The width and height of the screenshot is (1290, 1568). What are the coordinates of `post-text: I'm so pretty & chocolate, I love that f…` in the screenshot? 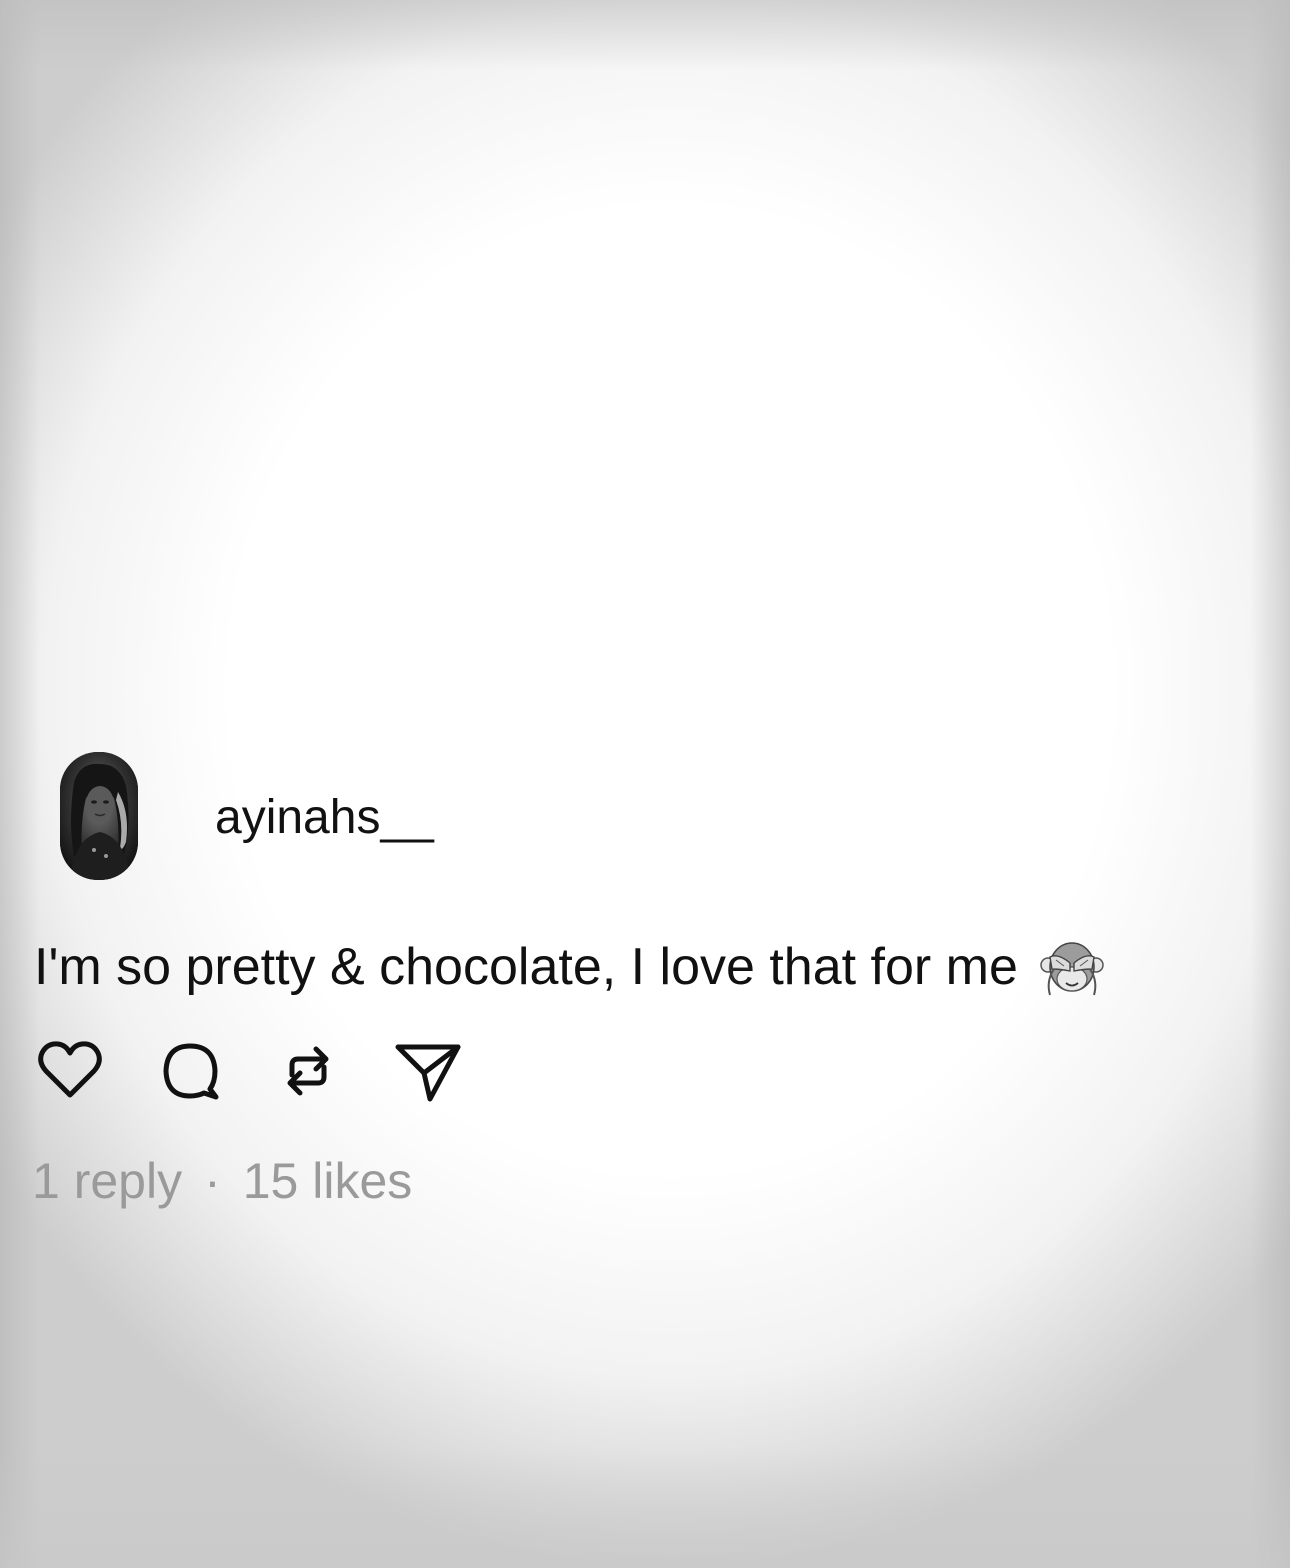 It's located at (569, 967).